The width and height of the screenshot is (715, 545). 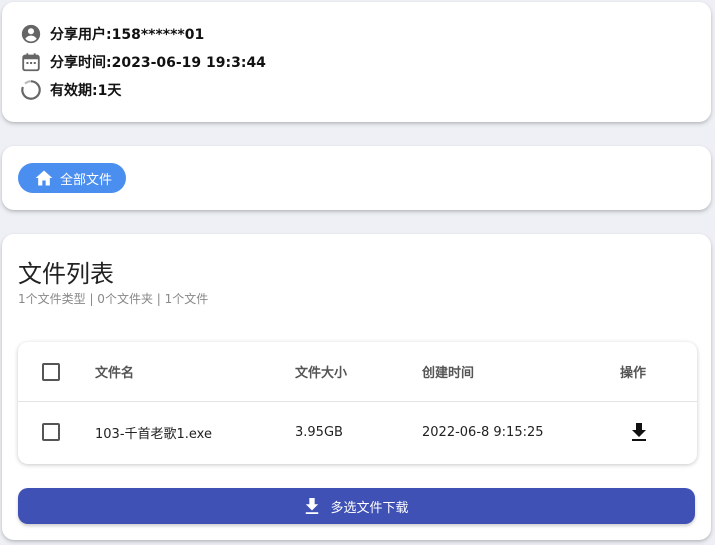 I want to click on validity-text: 有效期:1天, so click(x=86, y=91).